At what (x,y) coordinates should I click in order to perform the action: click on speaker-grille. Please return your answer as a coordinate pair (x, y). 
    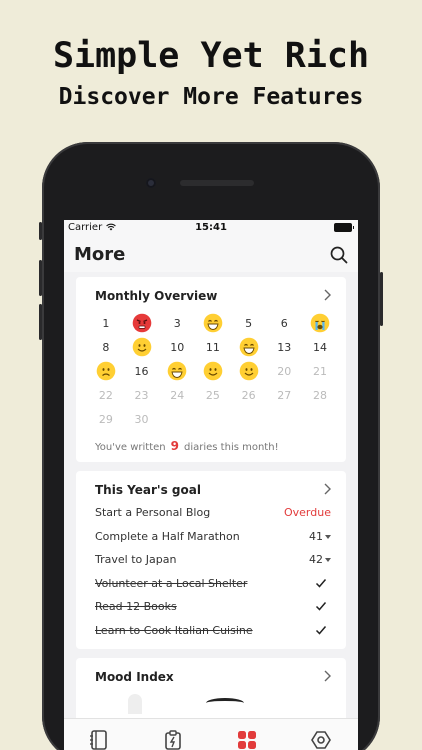
    Looking at the image, I should click on (217, 183).